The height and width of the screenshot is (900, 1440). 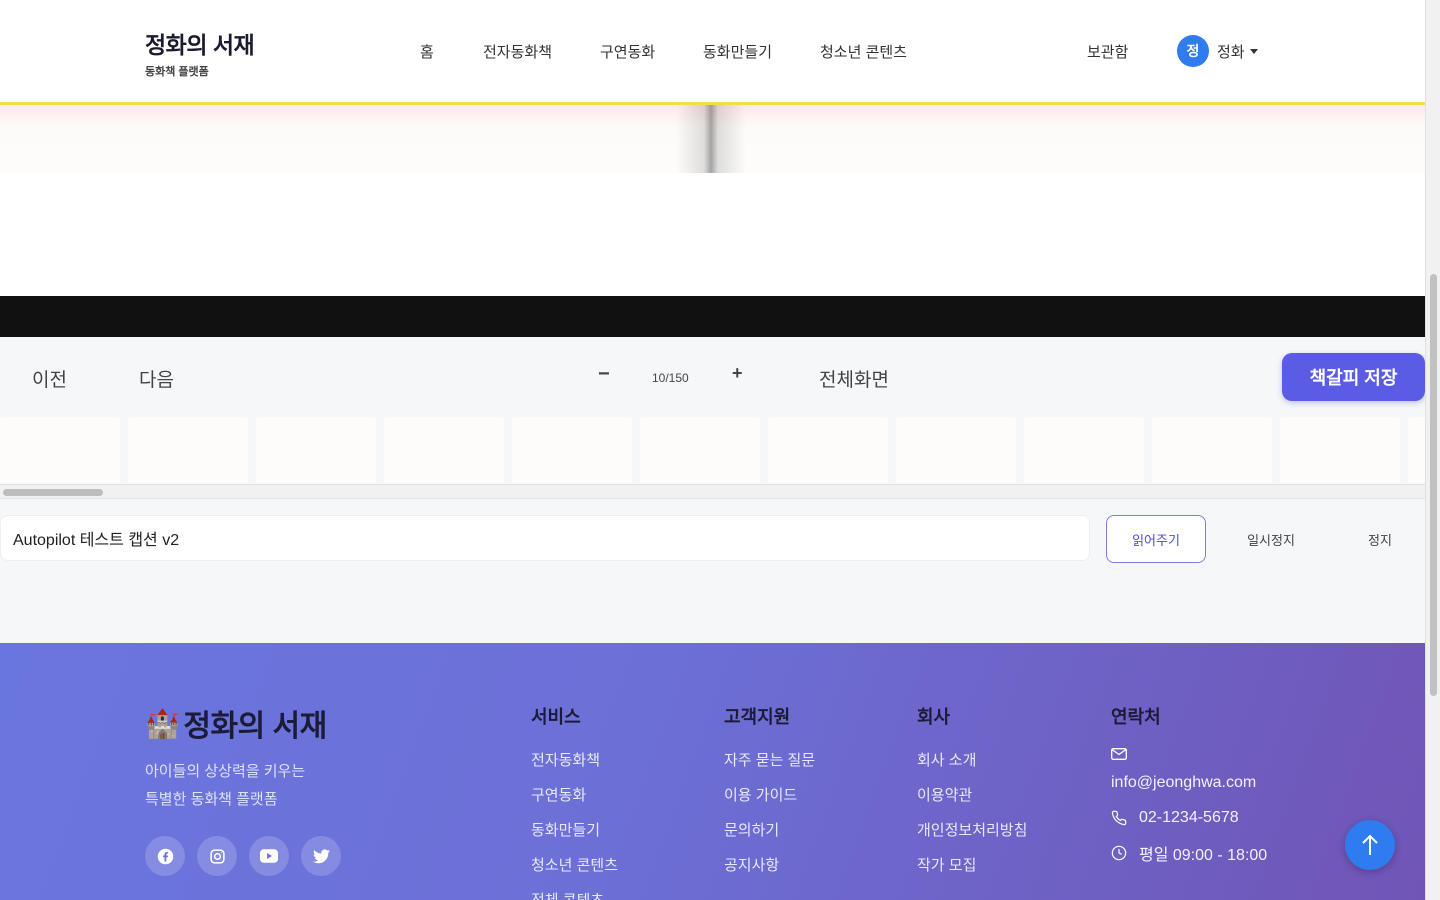 What do you see at coordinates (712, 316) in the screenshot?
I see `viewer-bar` at bounding box center [712, 316].